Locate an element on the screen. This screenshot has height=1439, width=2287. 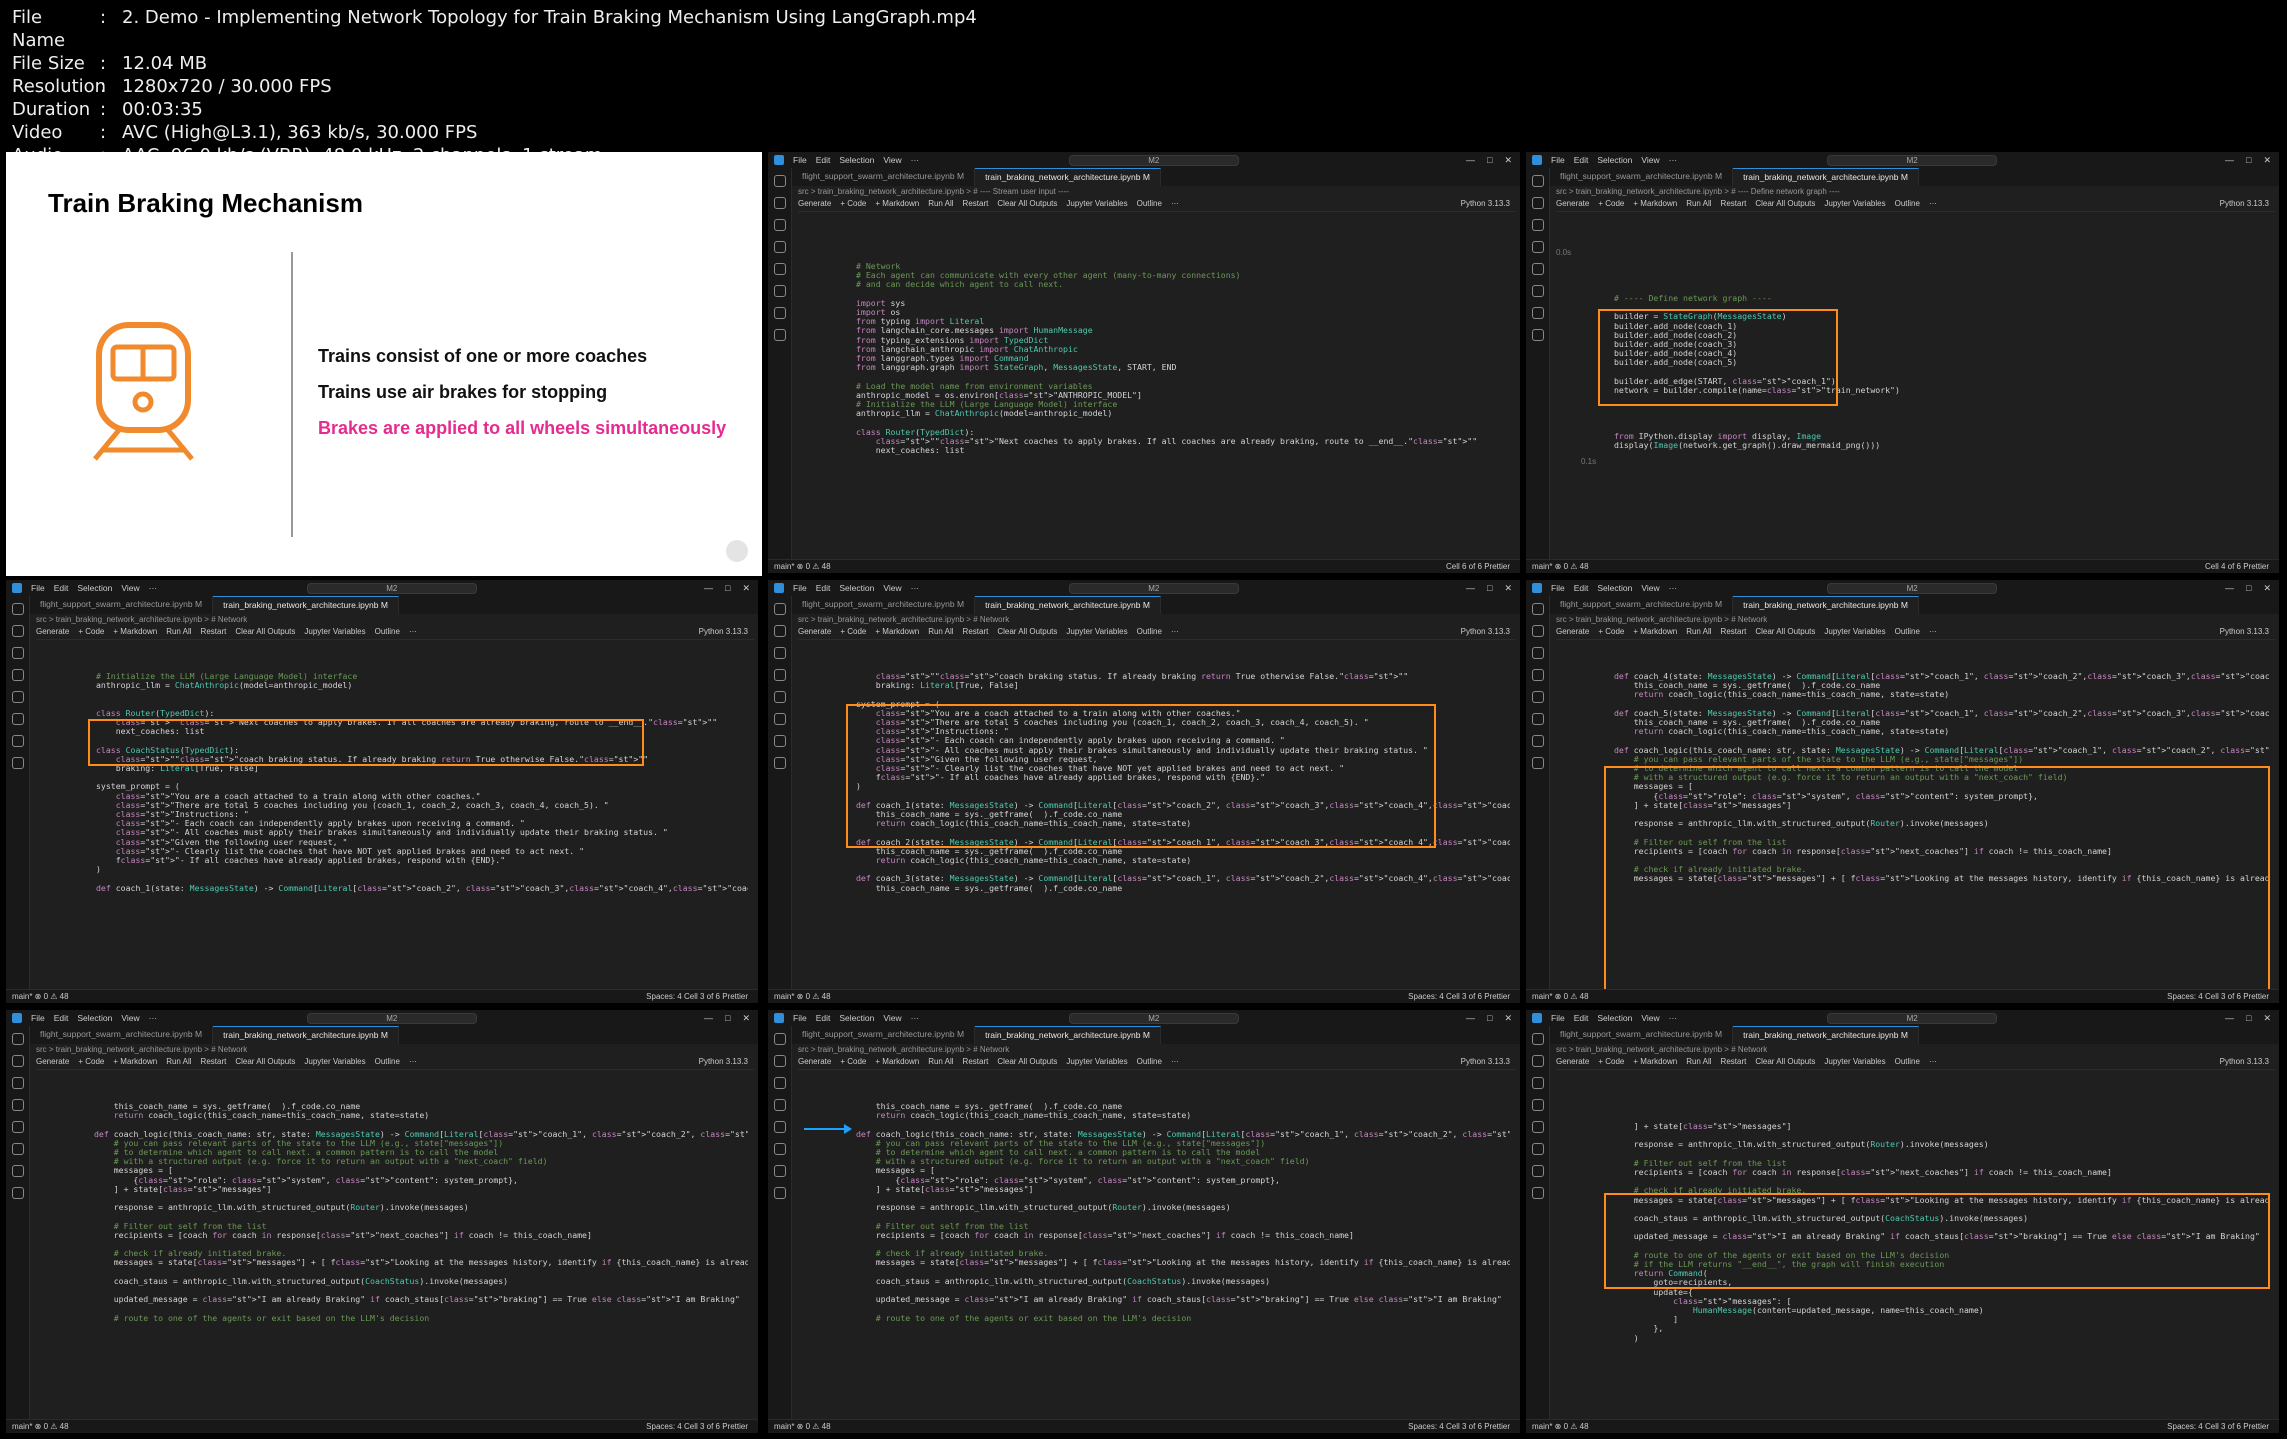
menu-item: File is located at coordinates (38, 588).